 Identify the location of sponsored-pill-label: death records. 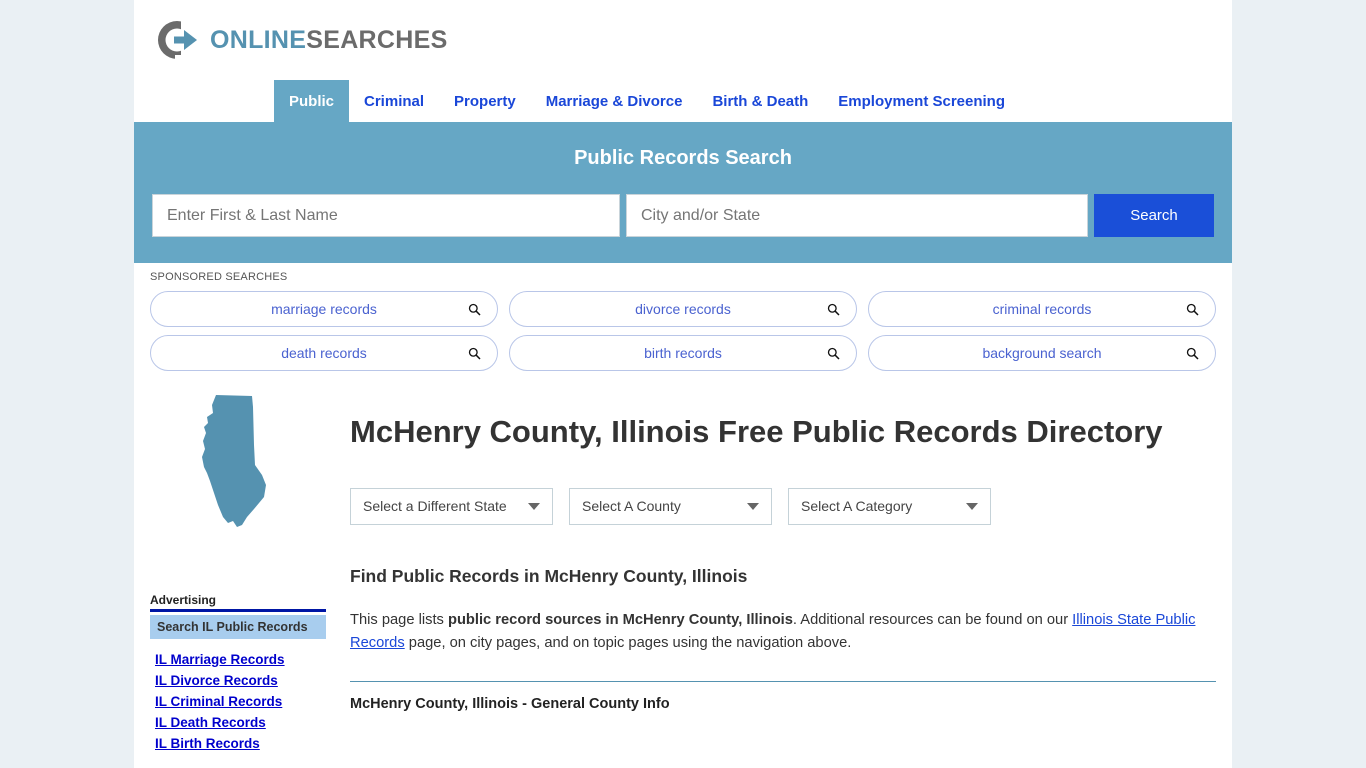
(324, 353).